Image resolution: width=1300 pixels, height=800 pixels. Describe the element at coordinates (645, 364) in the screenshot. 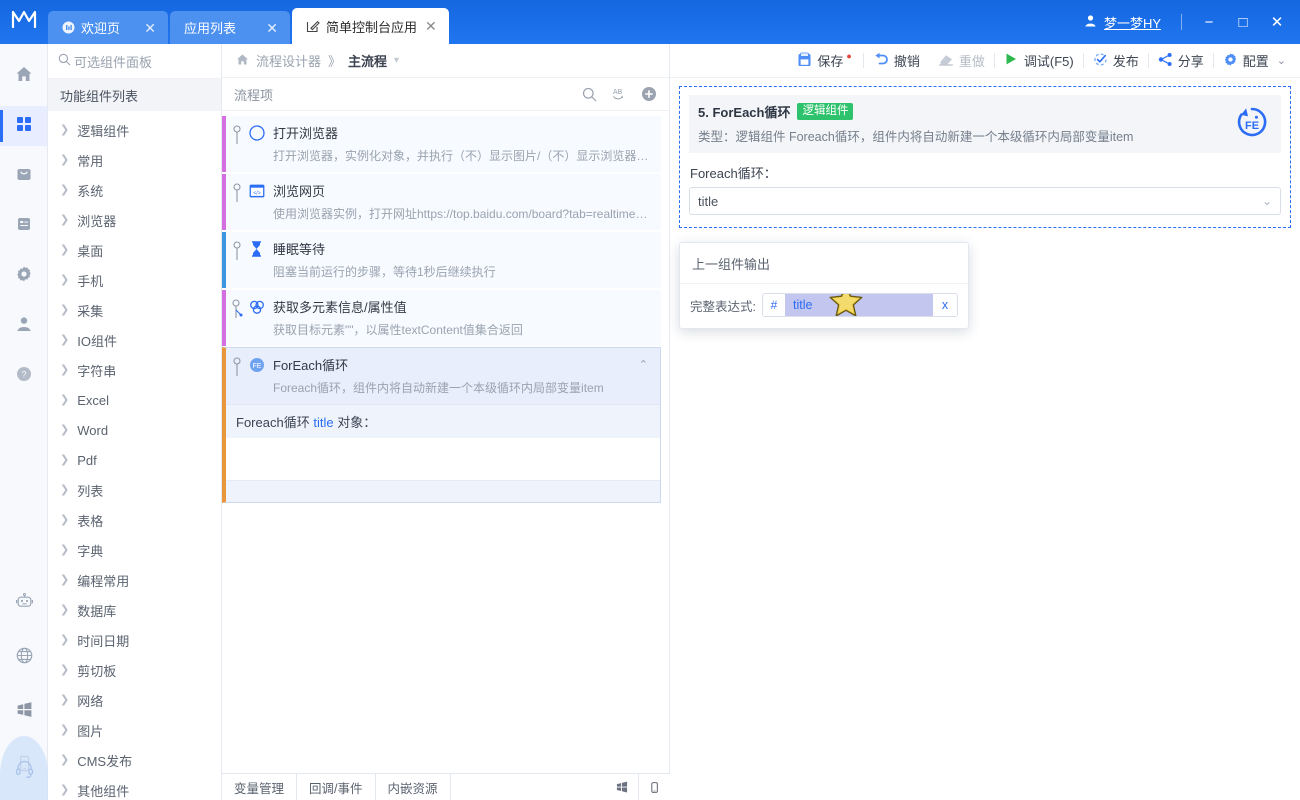

I see `chevron-up-icon: ⌃` at that location.